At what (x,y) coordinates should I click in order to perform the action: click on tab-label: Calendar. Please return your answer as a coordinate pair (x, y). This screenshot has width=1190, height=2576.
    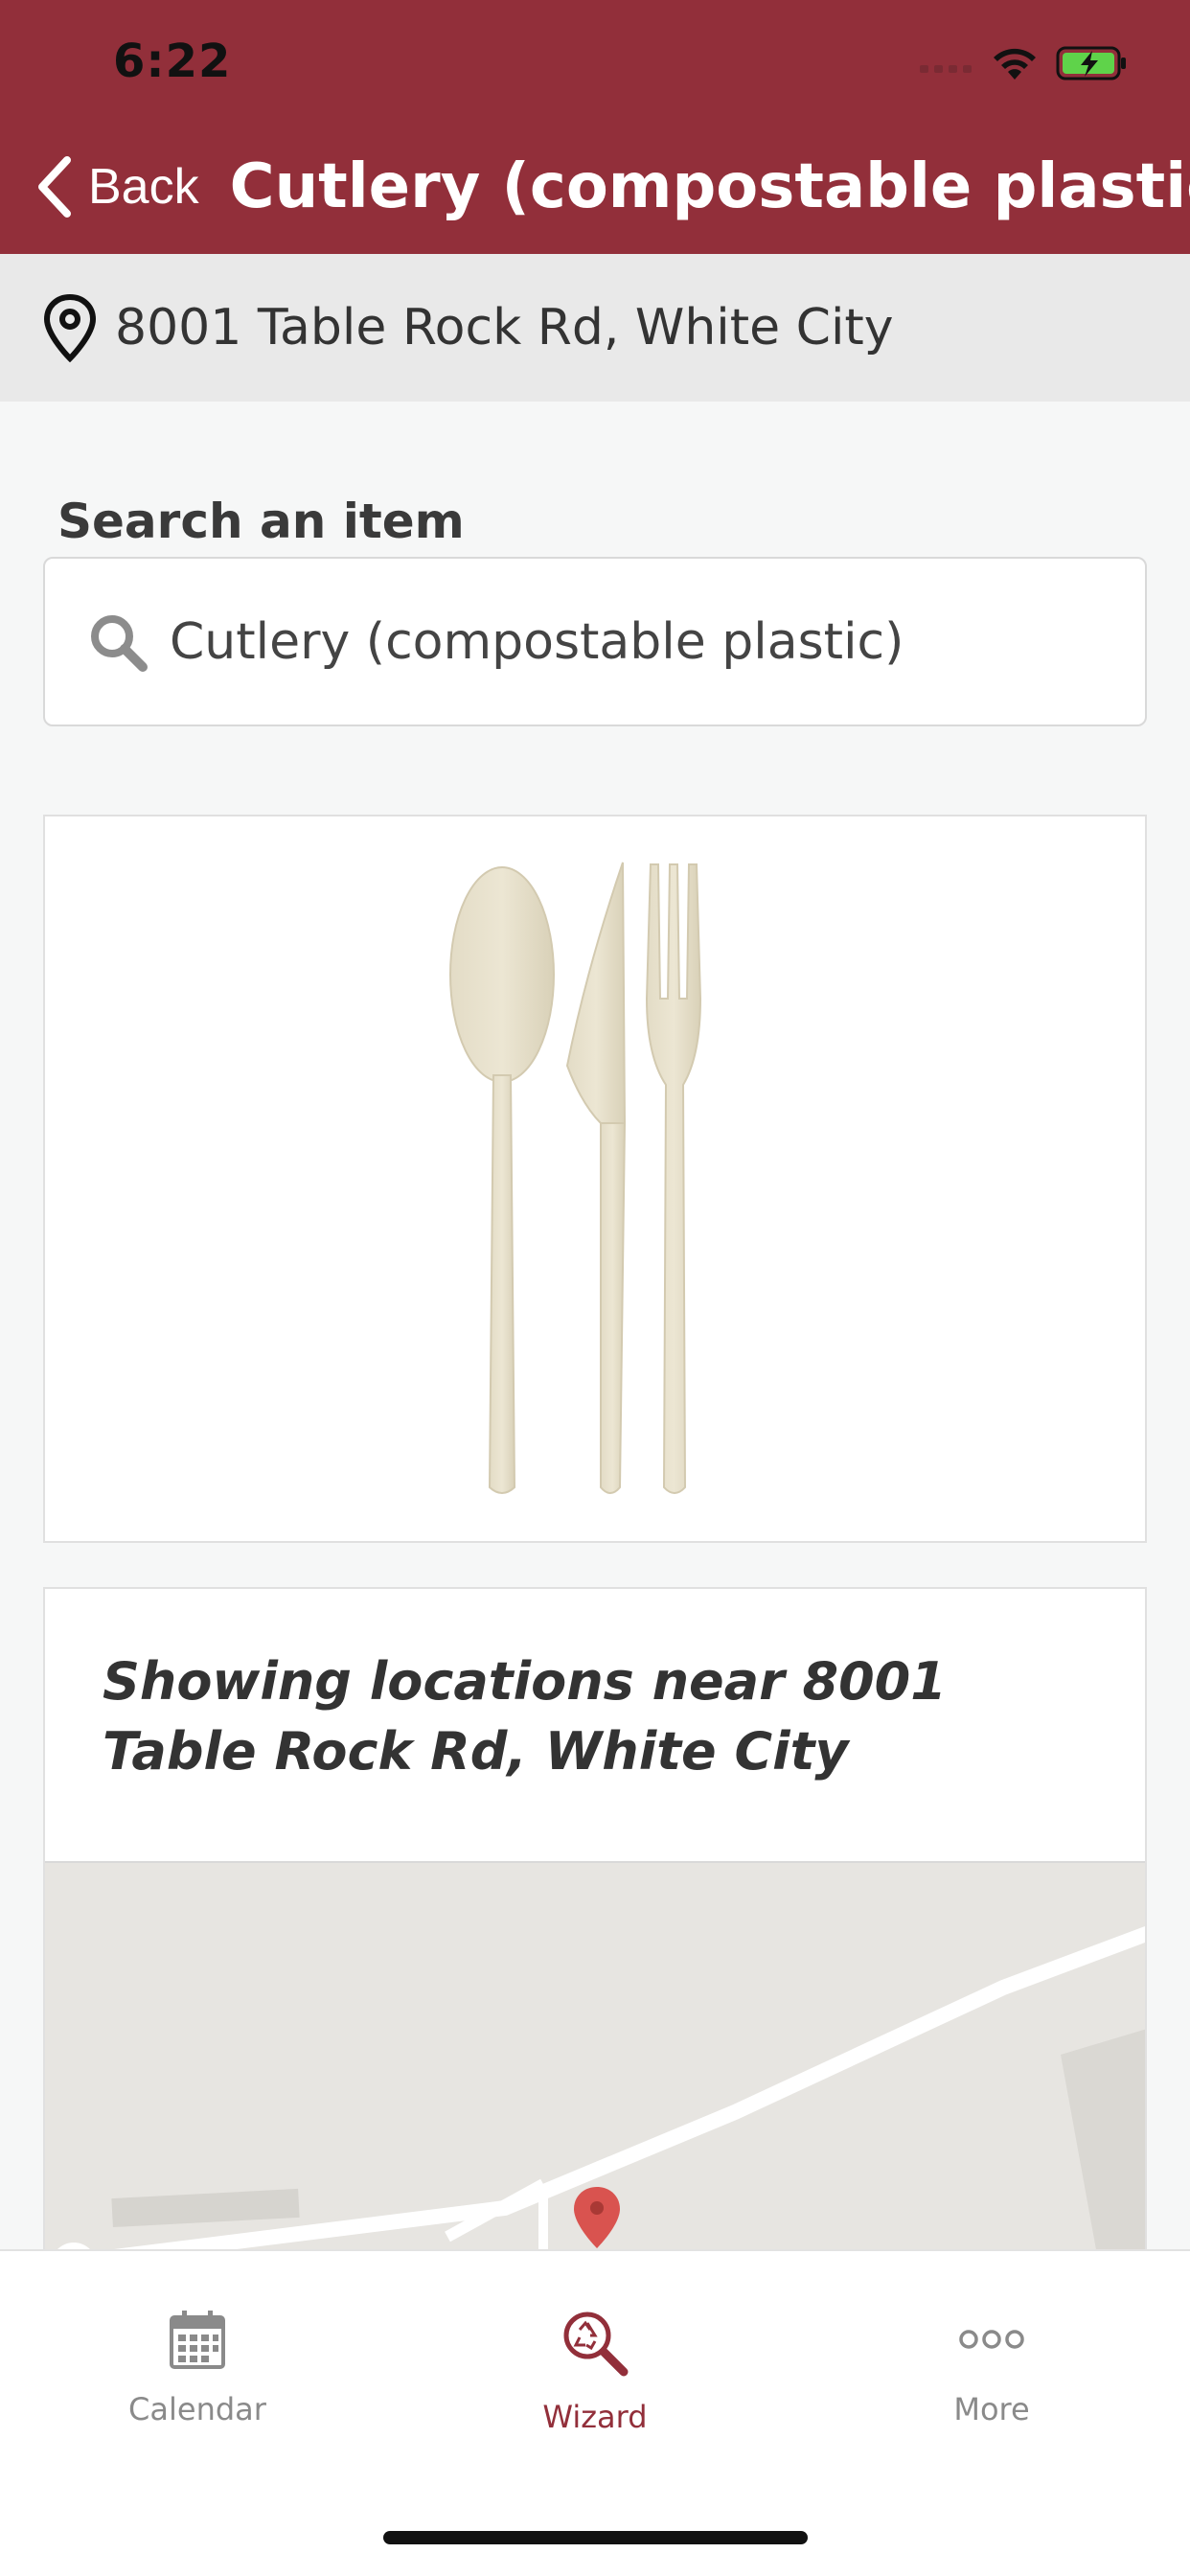
    Looking at the image, I should click on (197, 2409).